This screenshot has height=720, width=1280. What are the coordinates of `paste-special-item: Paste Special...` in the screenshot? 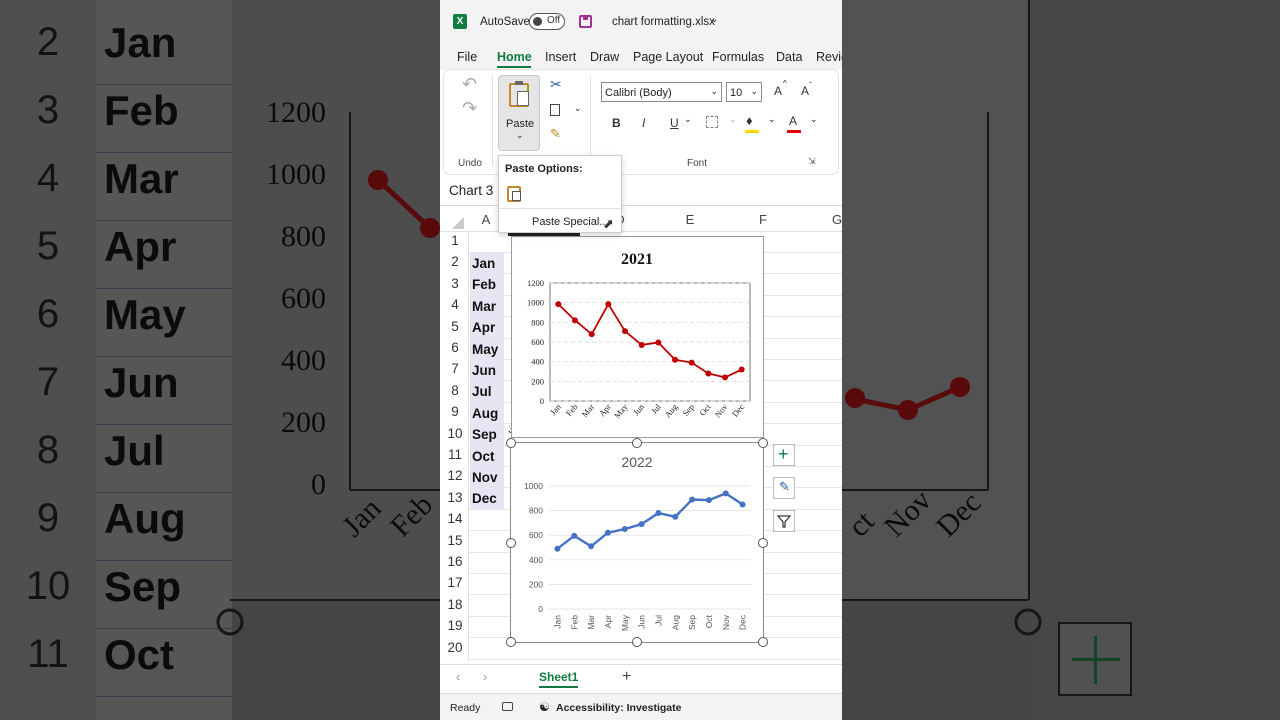 It's located at (570, 222).